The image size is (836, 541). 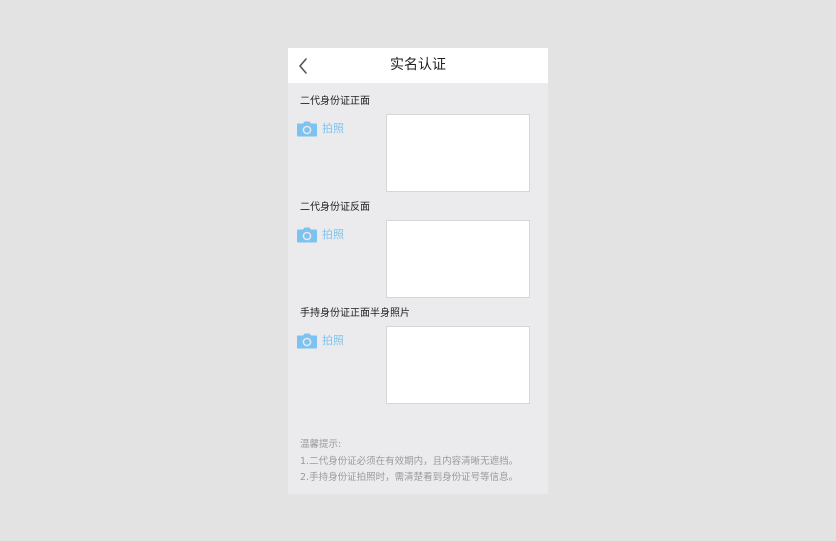 I want to click on take-photo-button-id-back: 拍照, so click(x=320, y=235).